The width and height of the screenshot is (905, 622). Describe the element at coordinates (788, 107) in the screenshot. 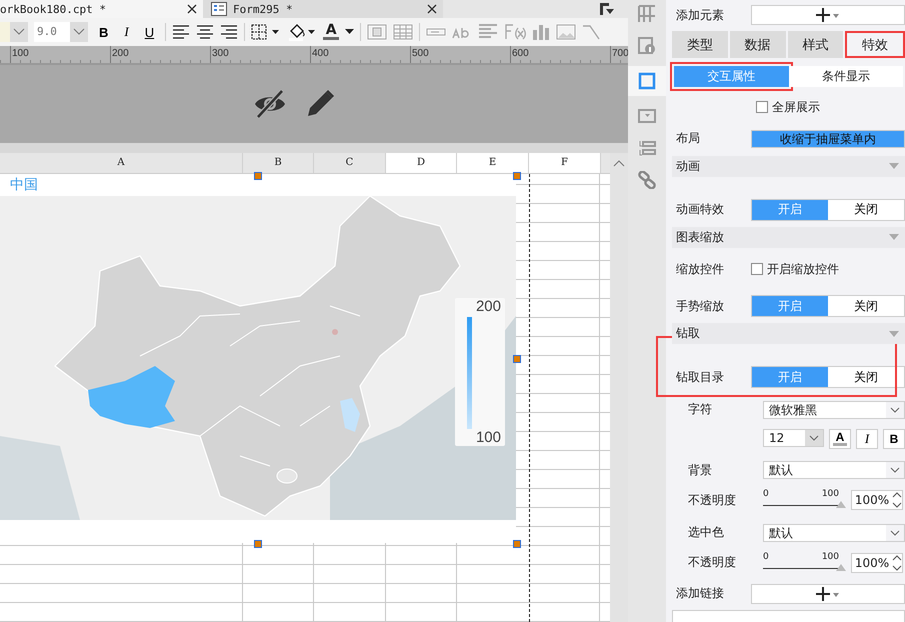

I see `fullscreen-checkbox: 全屏展示` at that location.